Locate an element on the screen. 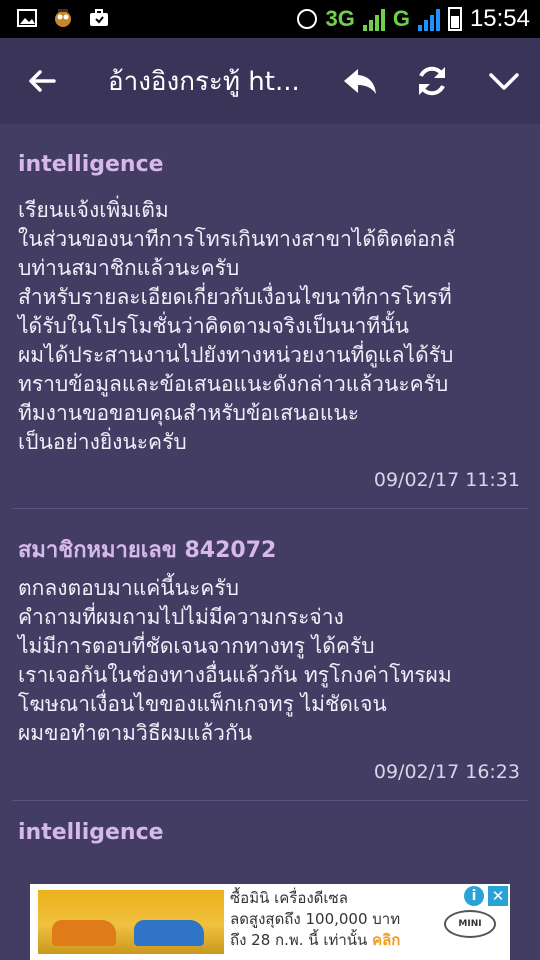  ad-info-icon: i is located at coordinates (474, 896).